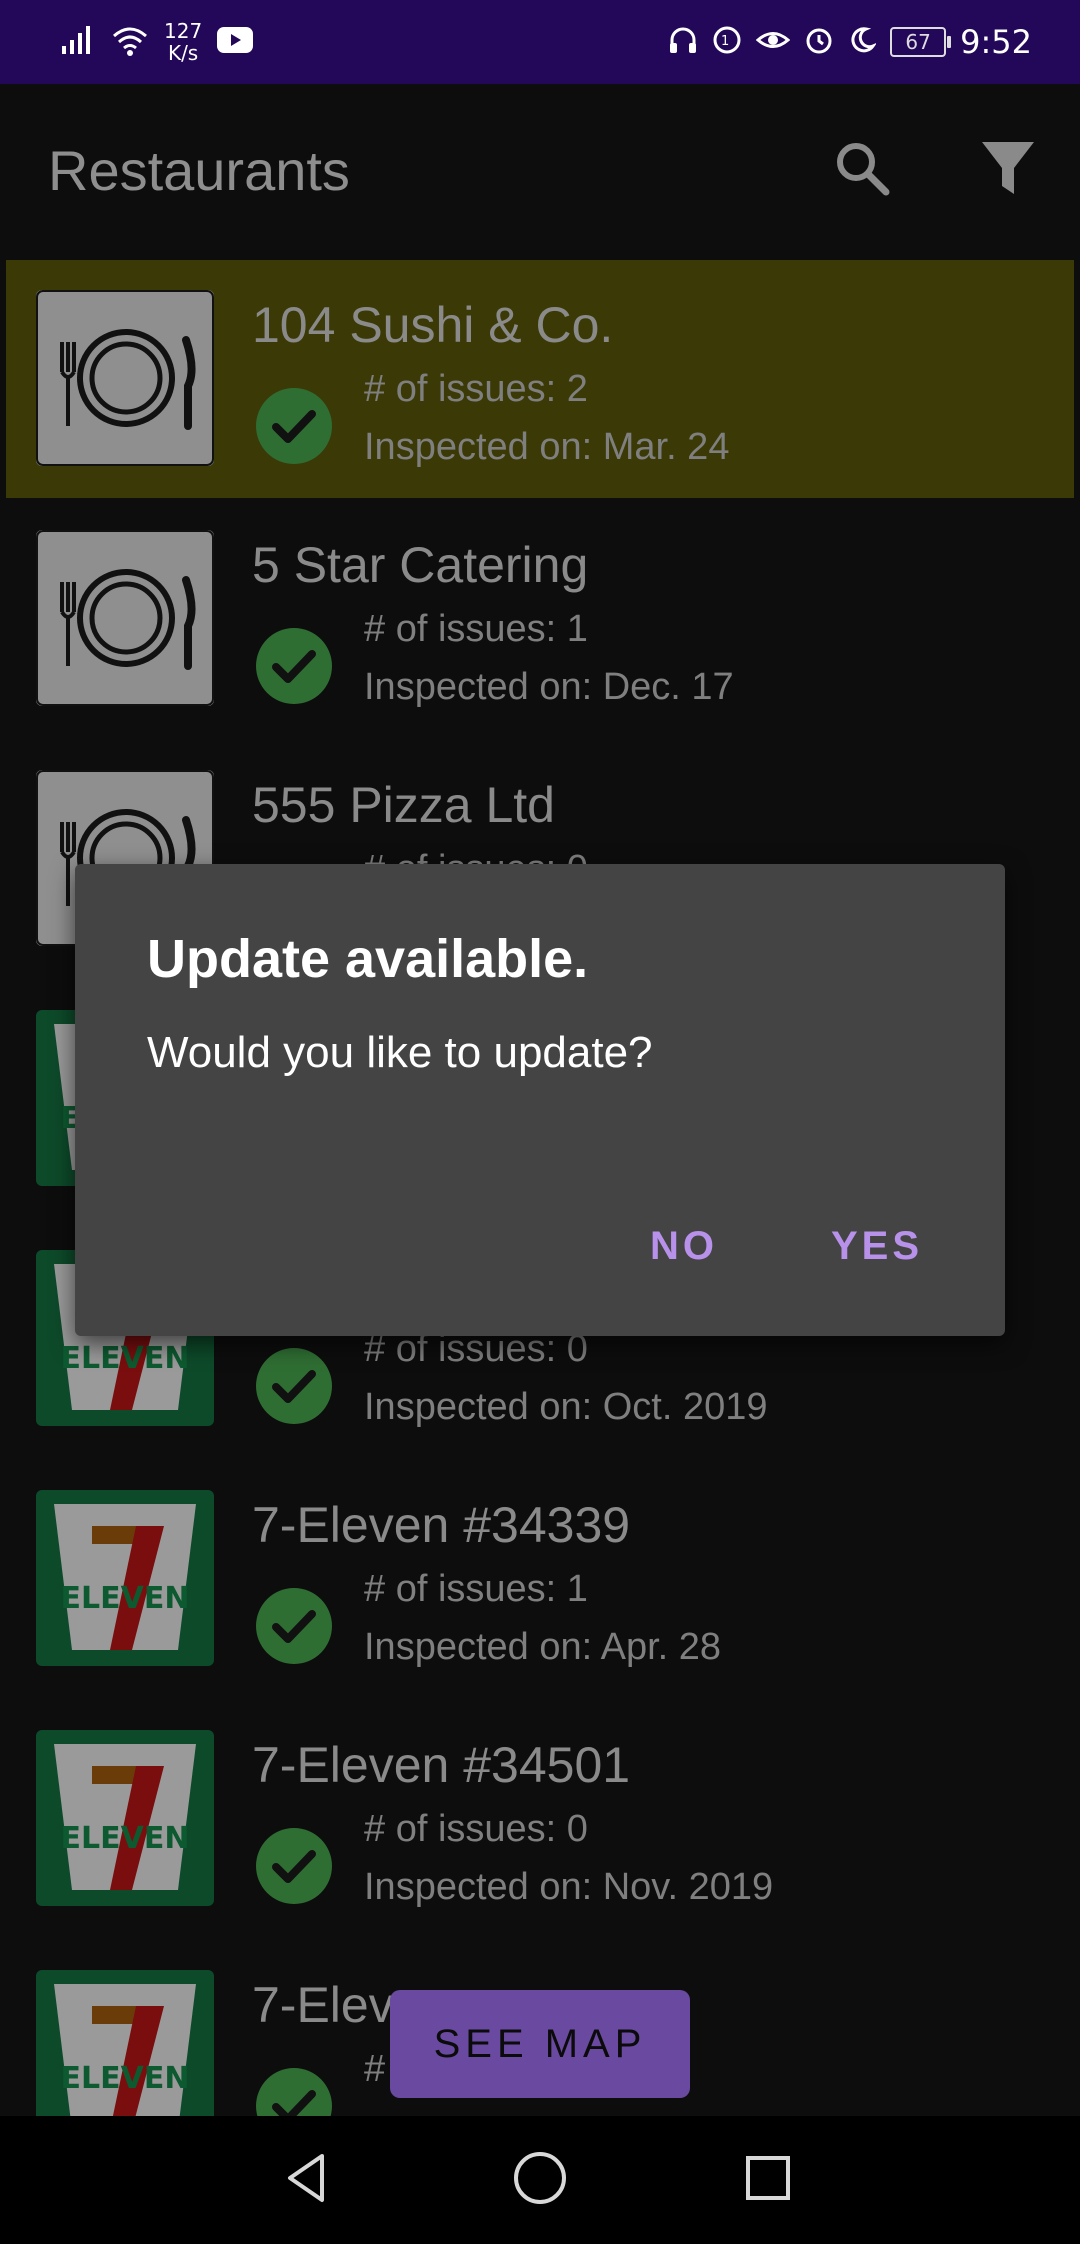 The height and width of the screenshot is (2244, 1080). Describe the element at coordinates (420, 565) in the screenshot. I see `restaurant-name: 5 Star Catering` at that location.